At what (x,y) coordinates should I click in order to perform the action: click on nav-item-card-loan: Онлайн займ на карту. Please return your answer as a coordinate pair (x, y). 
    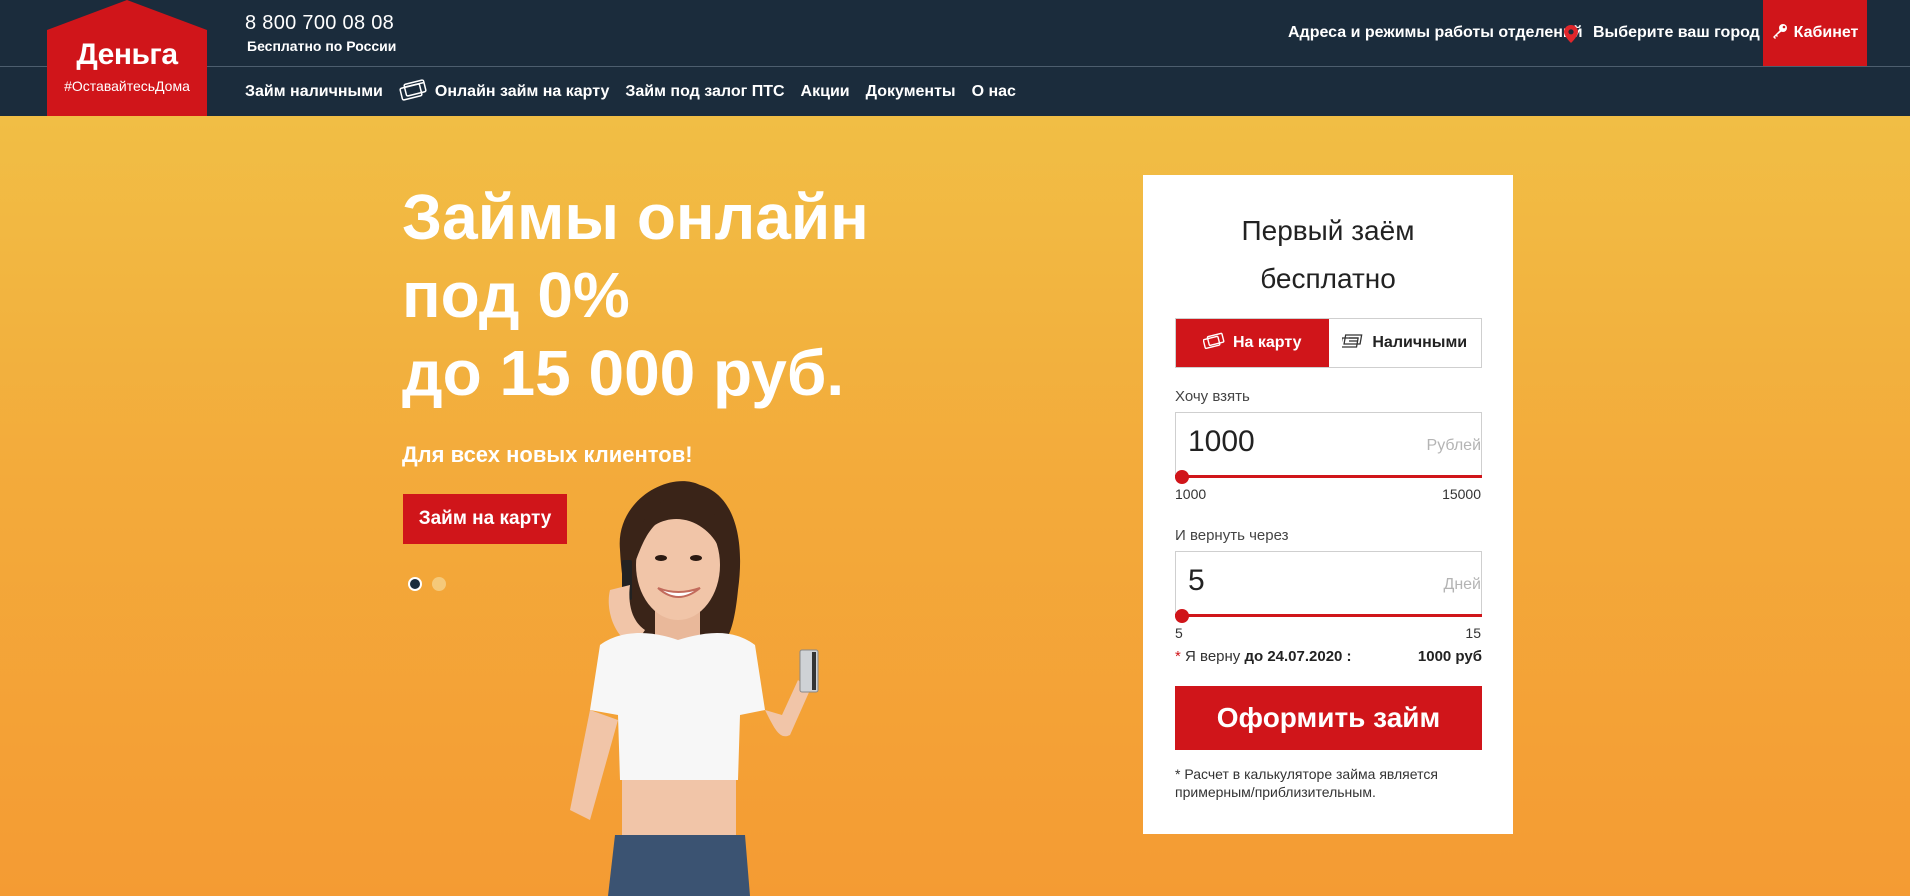
    Looking at the image, I should click on (504, 92).